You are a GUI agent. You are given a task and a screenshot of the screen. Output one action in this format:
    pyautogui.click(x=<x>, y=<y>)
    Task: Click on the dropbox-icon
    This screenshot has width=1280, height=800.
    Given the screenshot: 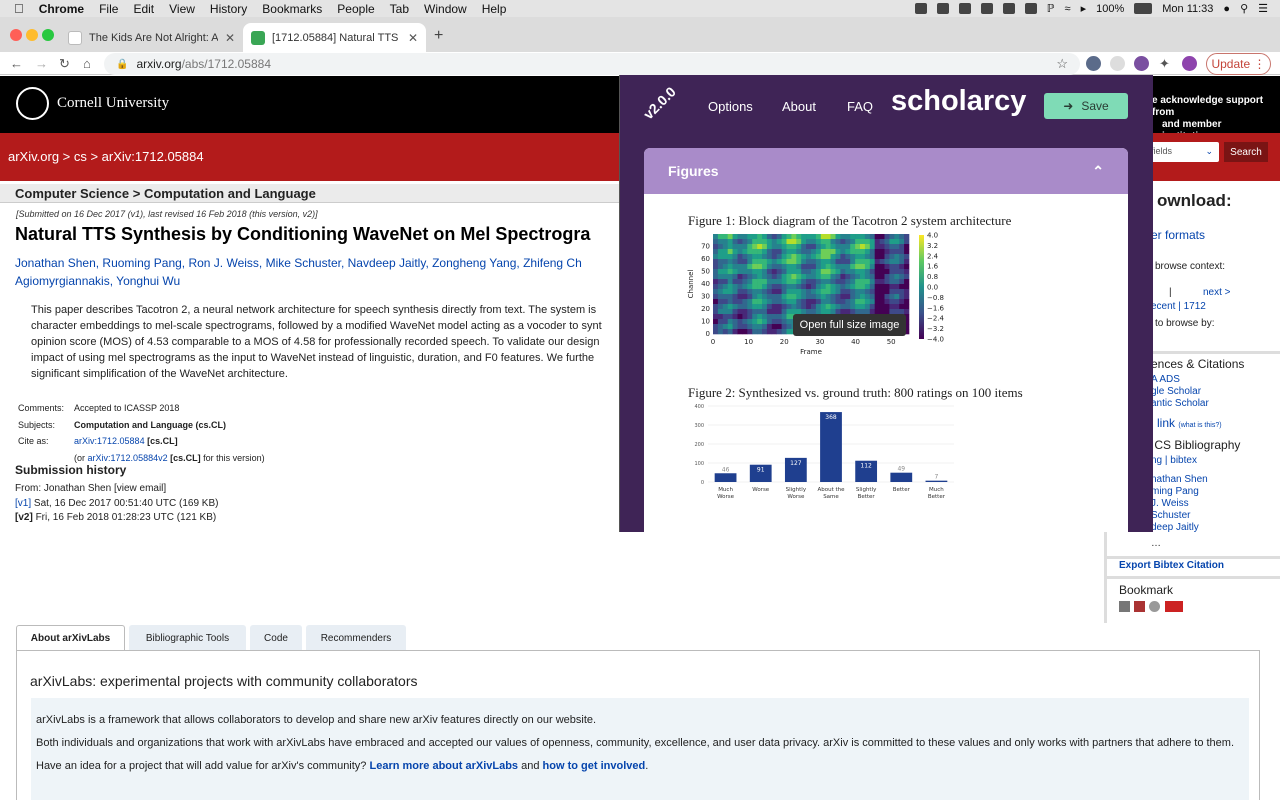 What is the action you would take?
    pyautogui.click(x=920, y=8)
    